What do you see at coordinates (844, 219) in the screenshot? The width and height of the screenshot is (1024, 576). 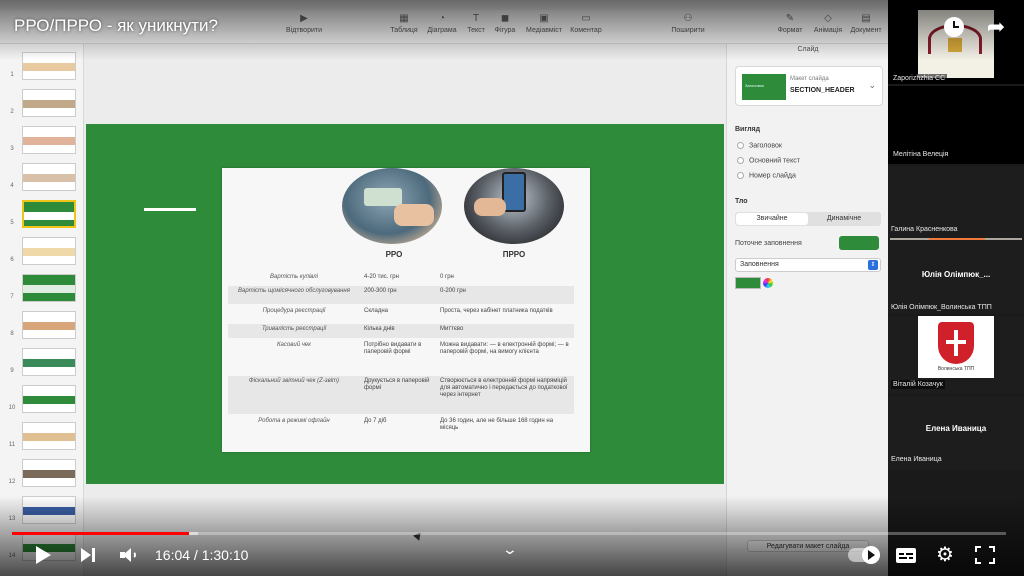 I see `segment-dynamic: Динамічне` at bounding box center [844, 219].